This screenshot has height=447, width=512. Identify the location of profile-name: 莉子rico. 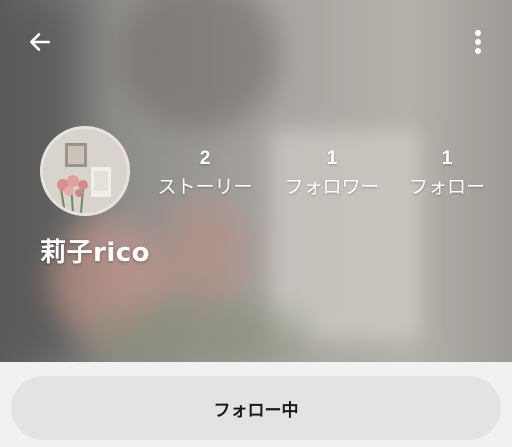
(95, 253).